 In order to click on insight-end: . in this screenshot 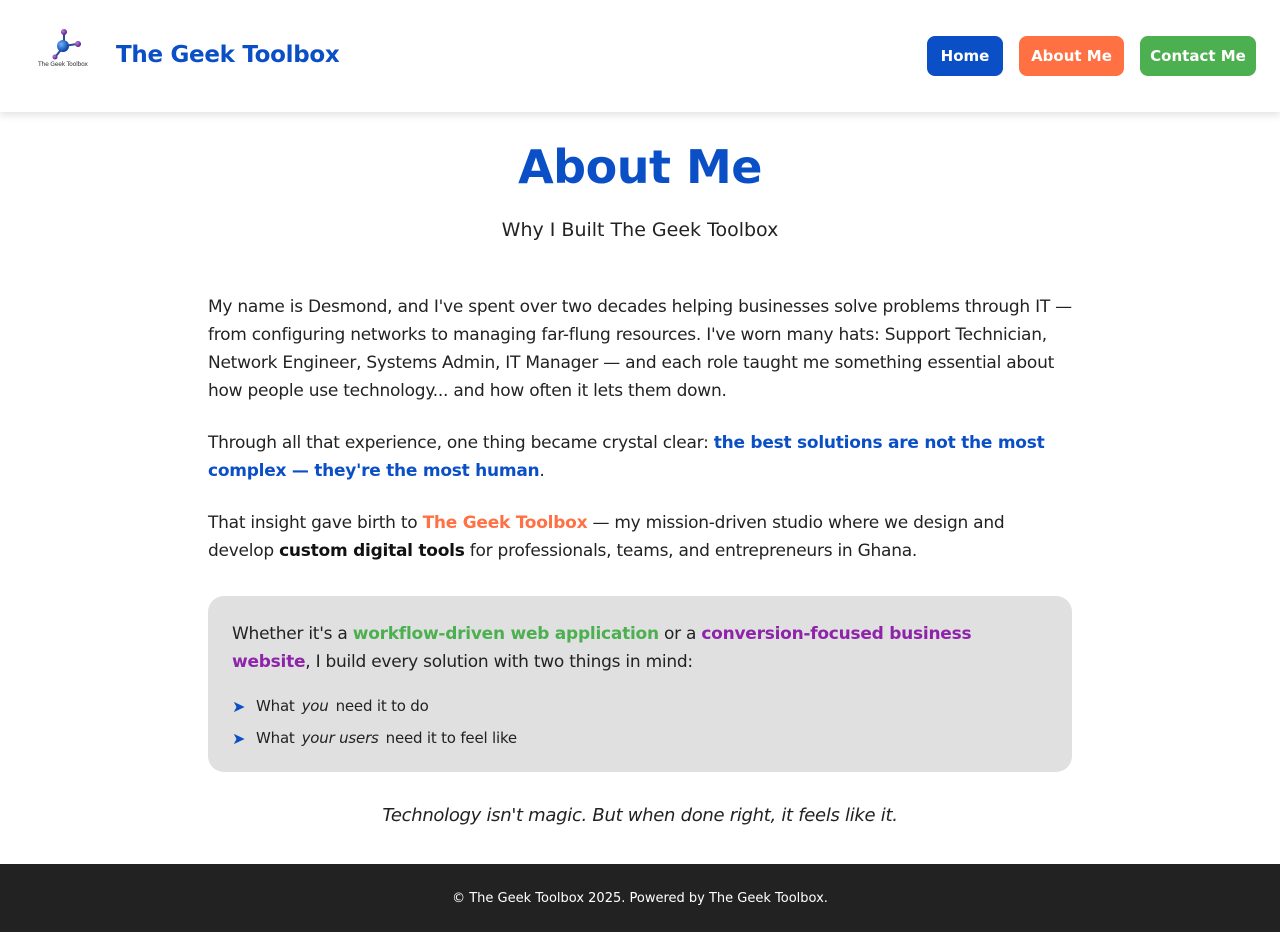, I will do `click(542, 471)`.